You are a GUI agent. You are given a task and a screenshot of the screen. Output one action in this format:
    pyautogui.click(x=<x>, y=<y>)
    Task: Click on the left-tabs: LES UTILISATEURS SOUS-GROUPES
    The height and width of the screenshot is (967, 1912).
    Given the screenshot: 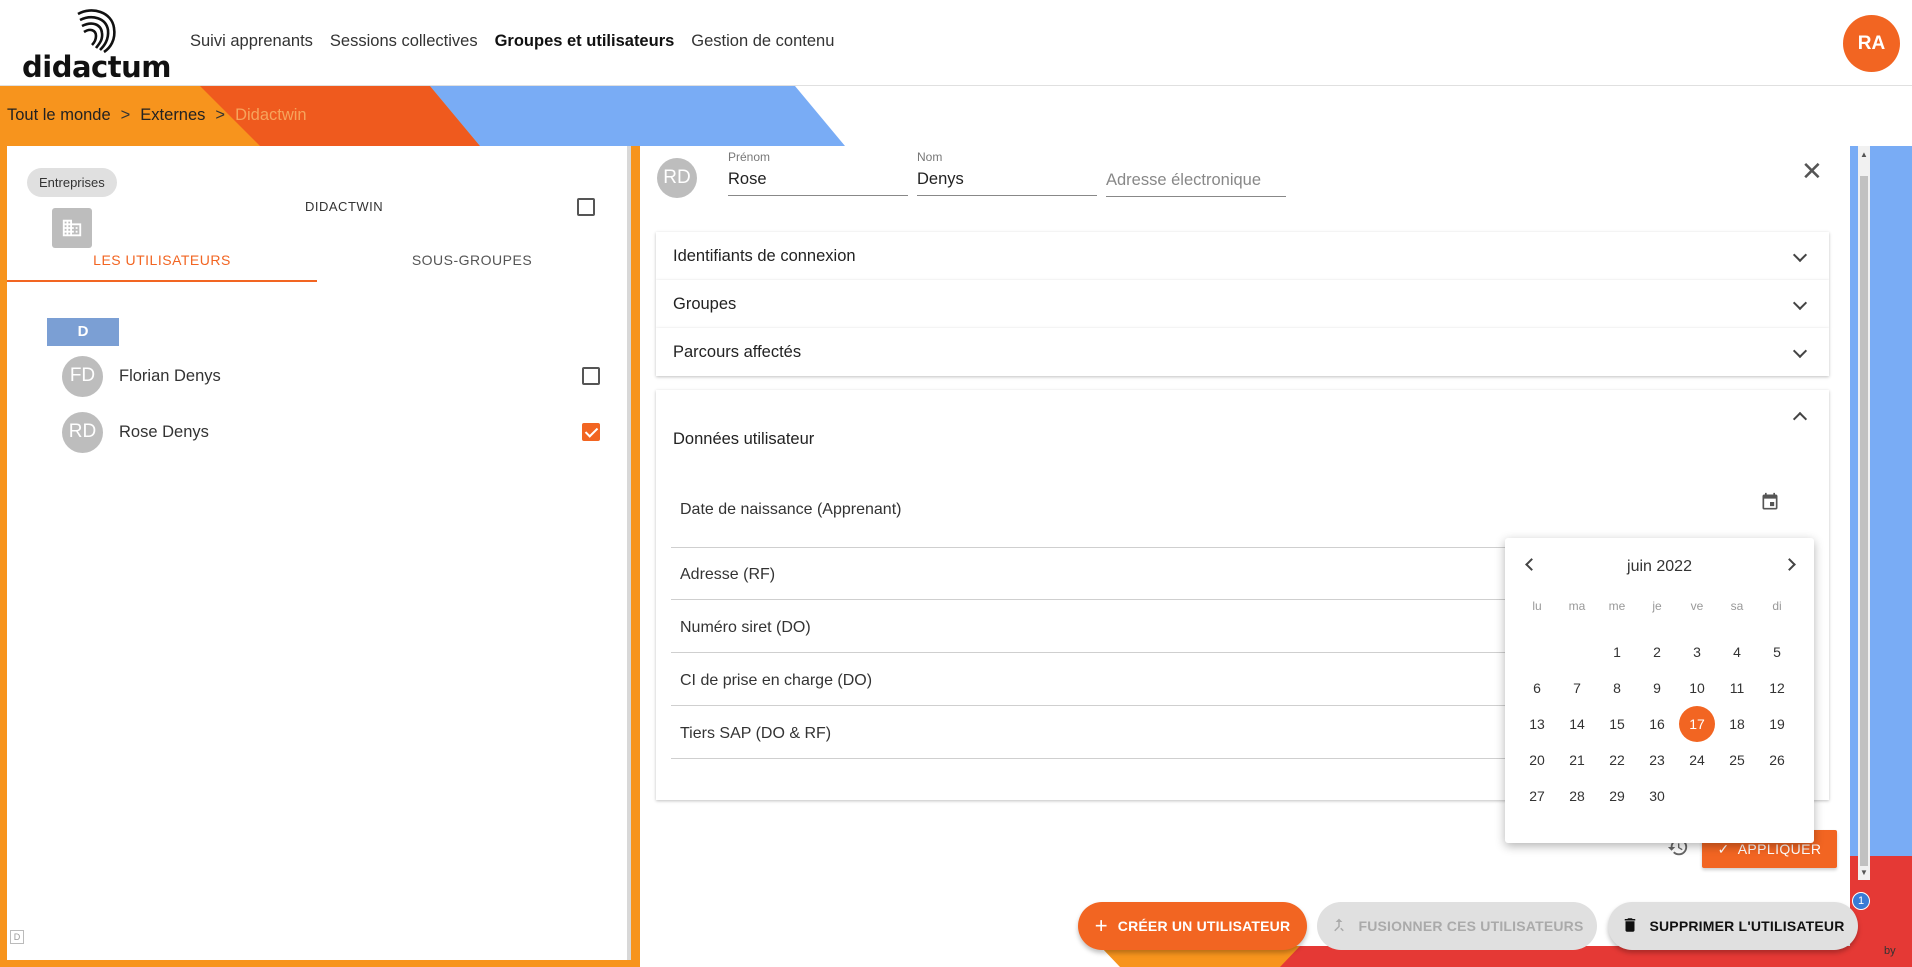 What is the action you would take?
    pyautogui.click(x=317, y=262)
    